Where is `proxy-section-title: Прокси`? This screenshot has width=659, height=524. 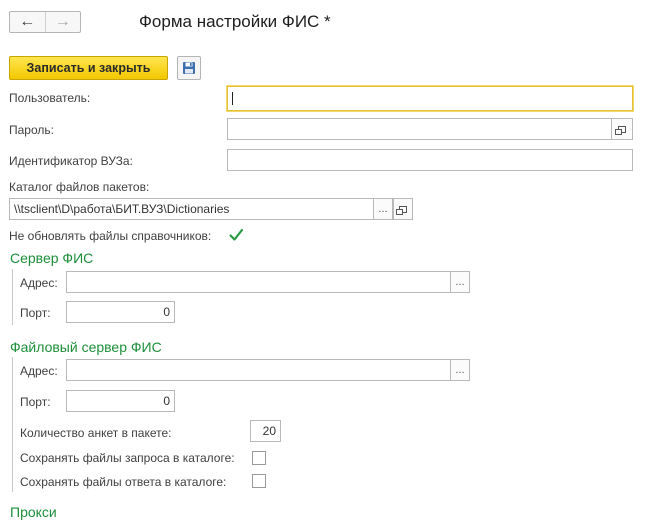
proxy-section-title: Прокси is located at coordinates (33, 512).